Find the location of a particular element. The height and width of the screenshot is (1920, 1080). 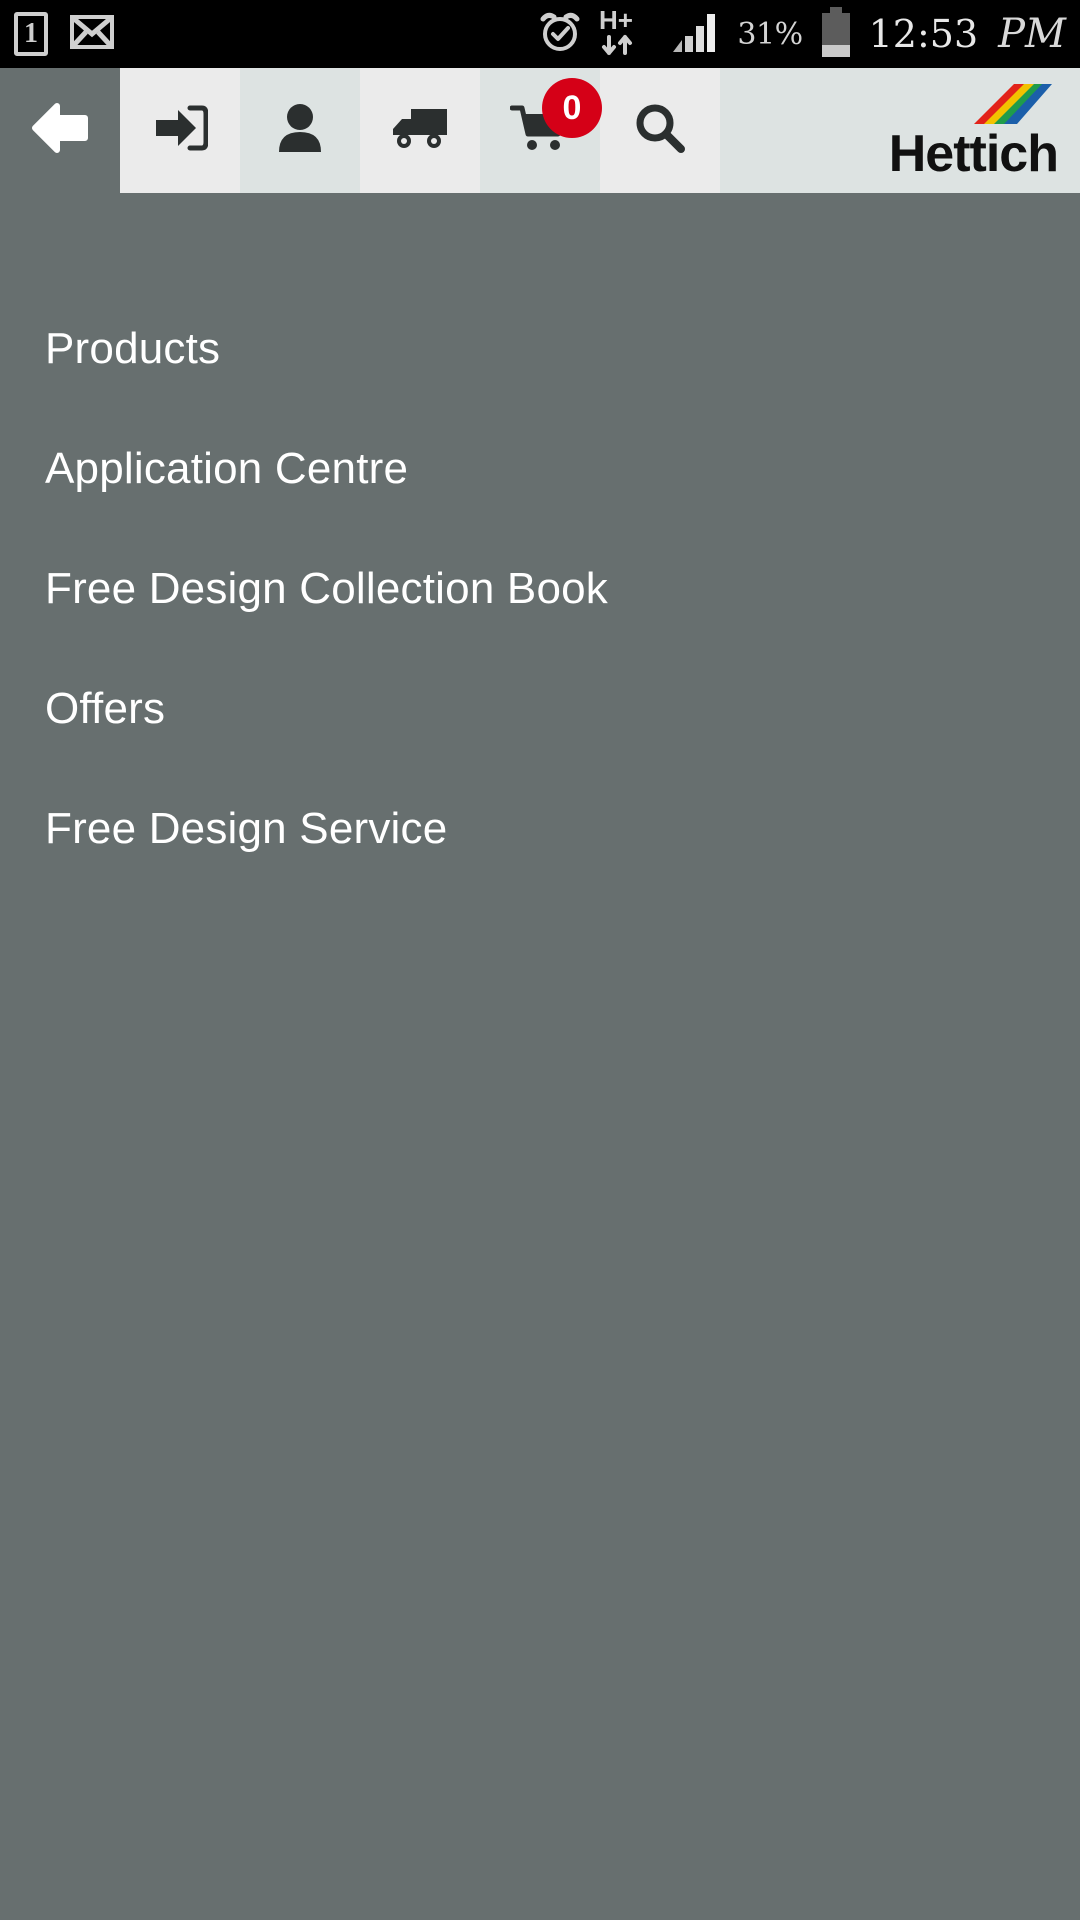

cart-count-badge: 0 is located at coordinates (572, 108).